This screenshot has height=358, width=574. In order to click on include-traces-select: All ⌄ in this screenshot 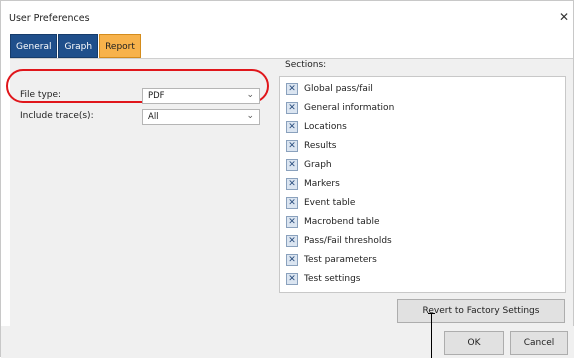, I will do `click(201, 117)`.